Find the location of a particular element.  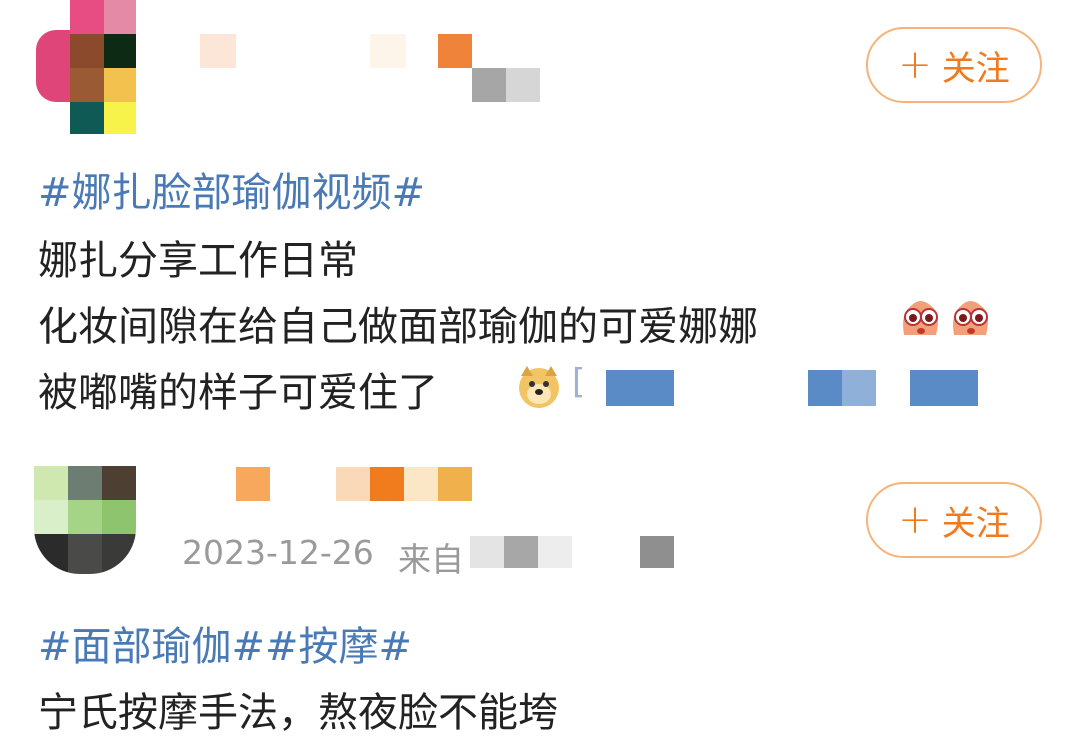

doge-face-icon is located at coordinates (539, 388).